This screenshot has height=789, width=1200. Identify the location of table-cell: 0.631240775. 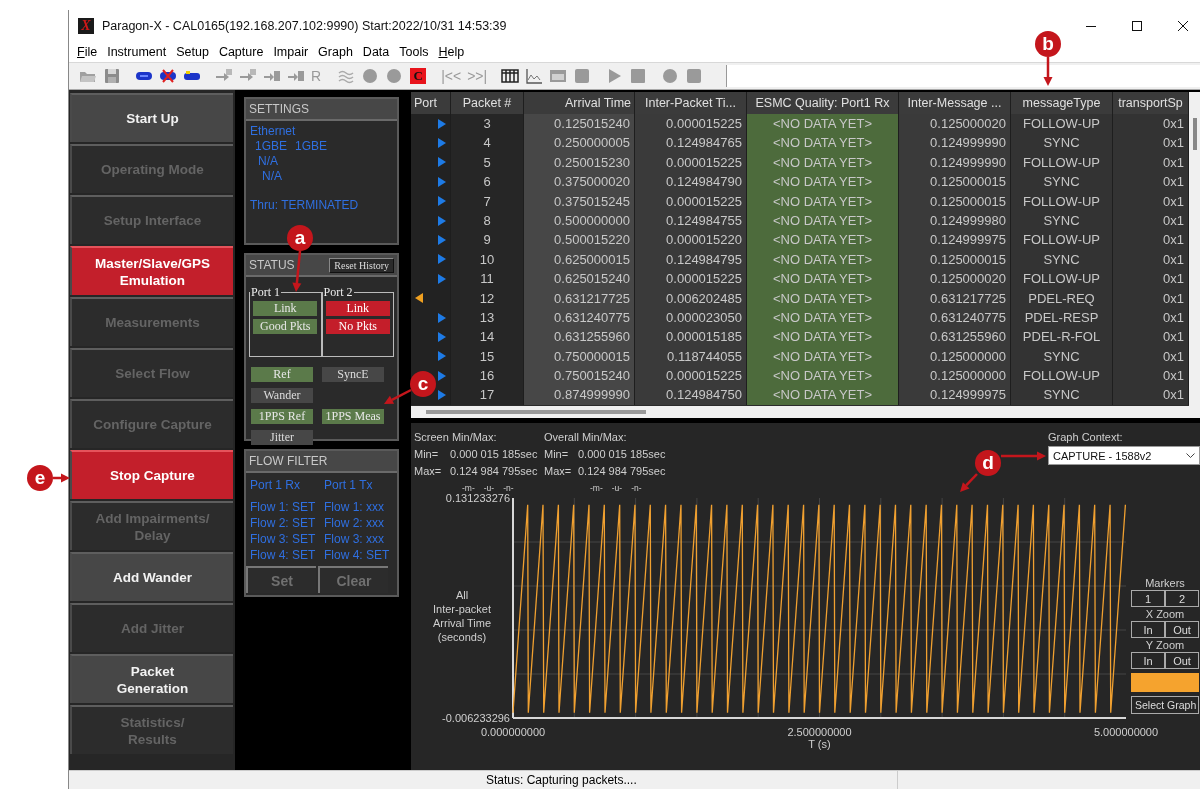
(579, 317).